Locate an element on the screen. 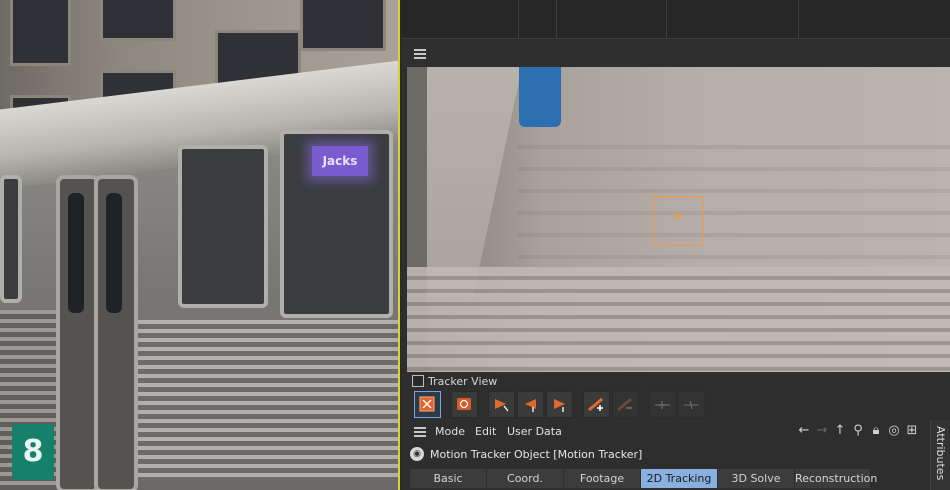  remove-track-icon is located at coordinates (624, 404).